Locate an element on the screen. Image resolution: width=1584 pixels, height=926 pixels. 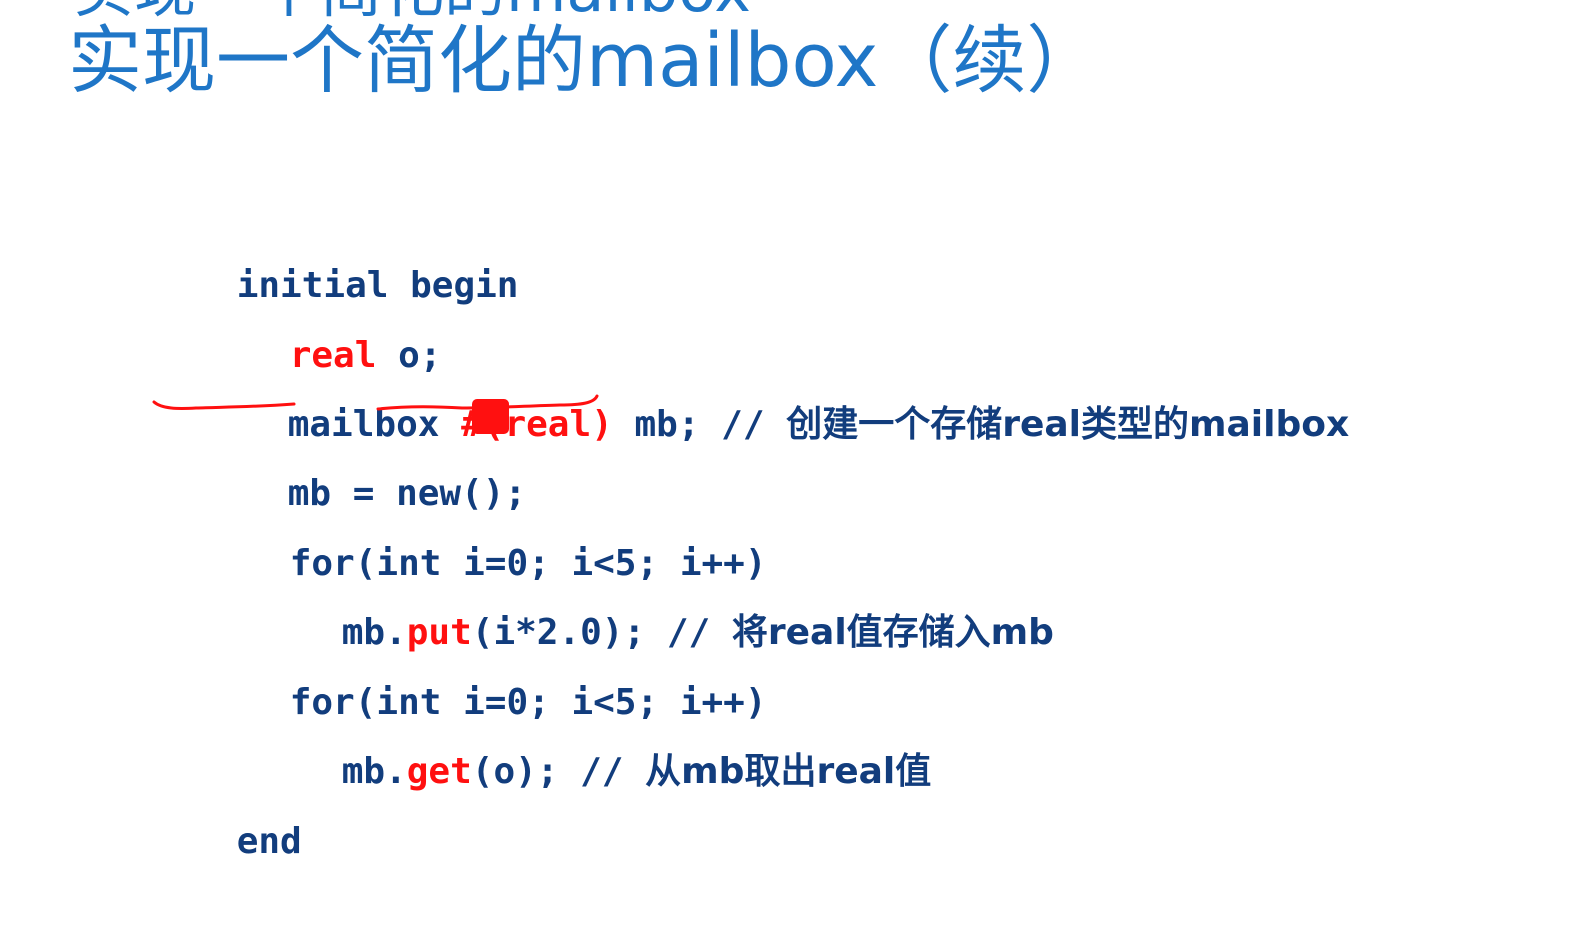
comment-text: 创建一个存储real类型的mailbox is located at coordinates (1068, 424).